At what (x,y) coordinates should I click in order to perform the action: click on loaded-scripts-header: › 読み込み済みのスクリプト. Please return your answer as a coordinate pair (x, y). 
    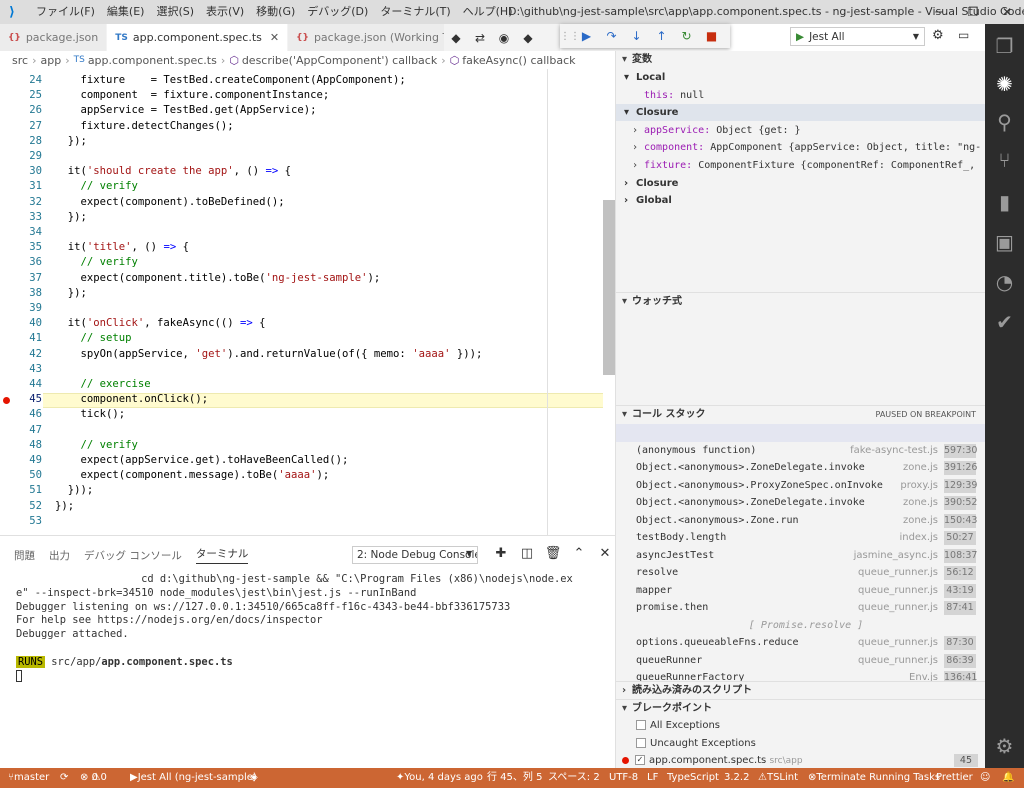
    Looking at the image, I should click on (801, 689).